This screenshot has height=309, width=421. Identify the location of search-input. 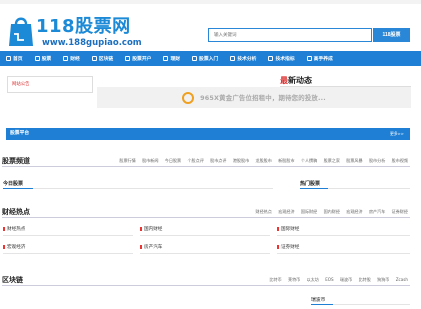
(290, 35).